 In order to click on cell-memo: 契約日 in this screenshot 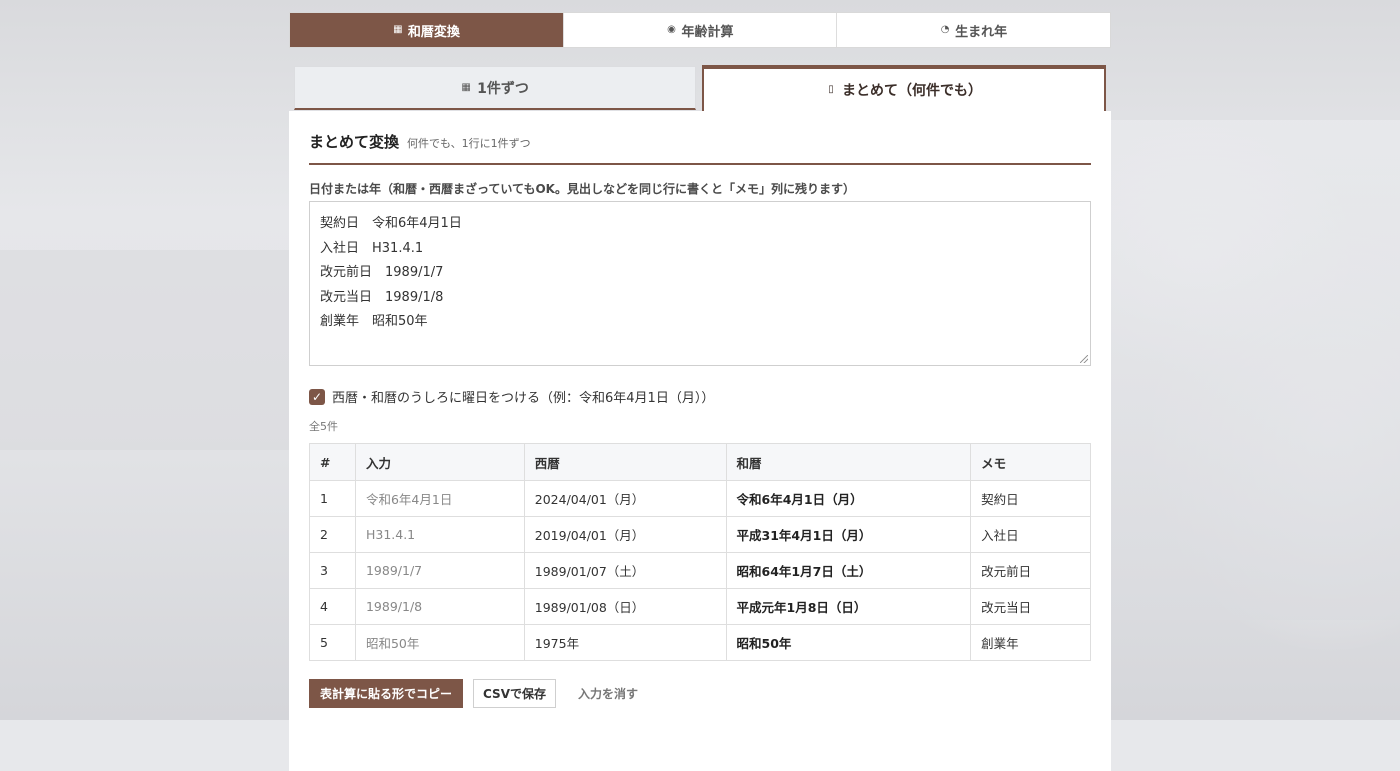, I will do `click(1030, 498)`.